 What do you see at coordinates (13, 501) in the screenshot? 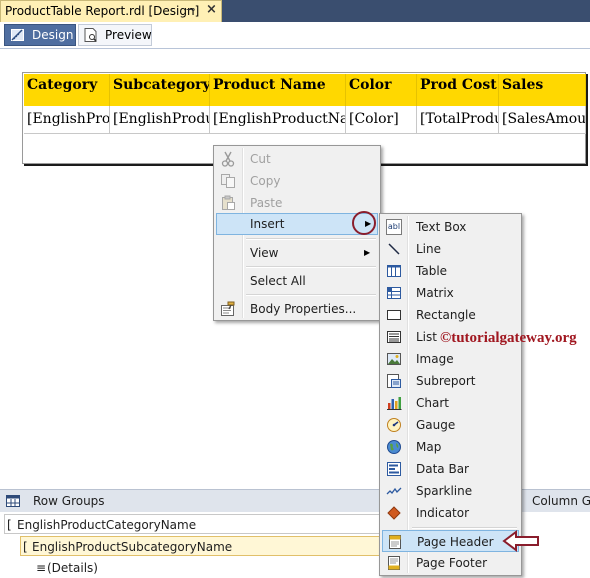
I see `grouping-icon` at bounding box center [13, 501].